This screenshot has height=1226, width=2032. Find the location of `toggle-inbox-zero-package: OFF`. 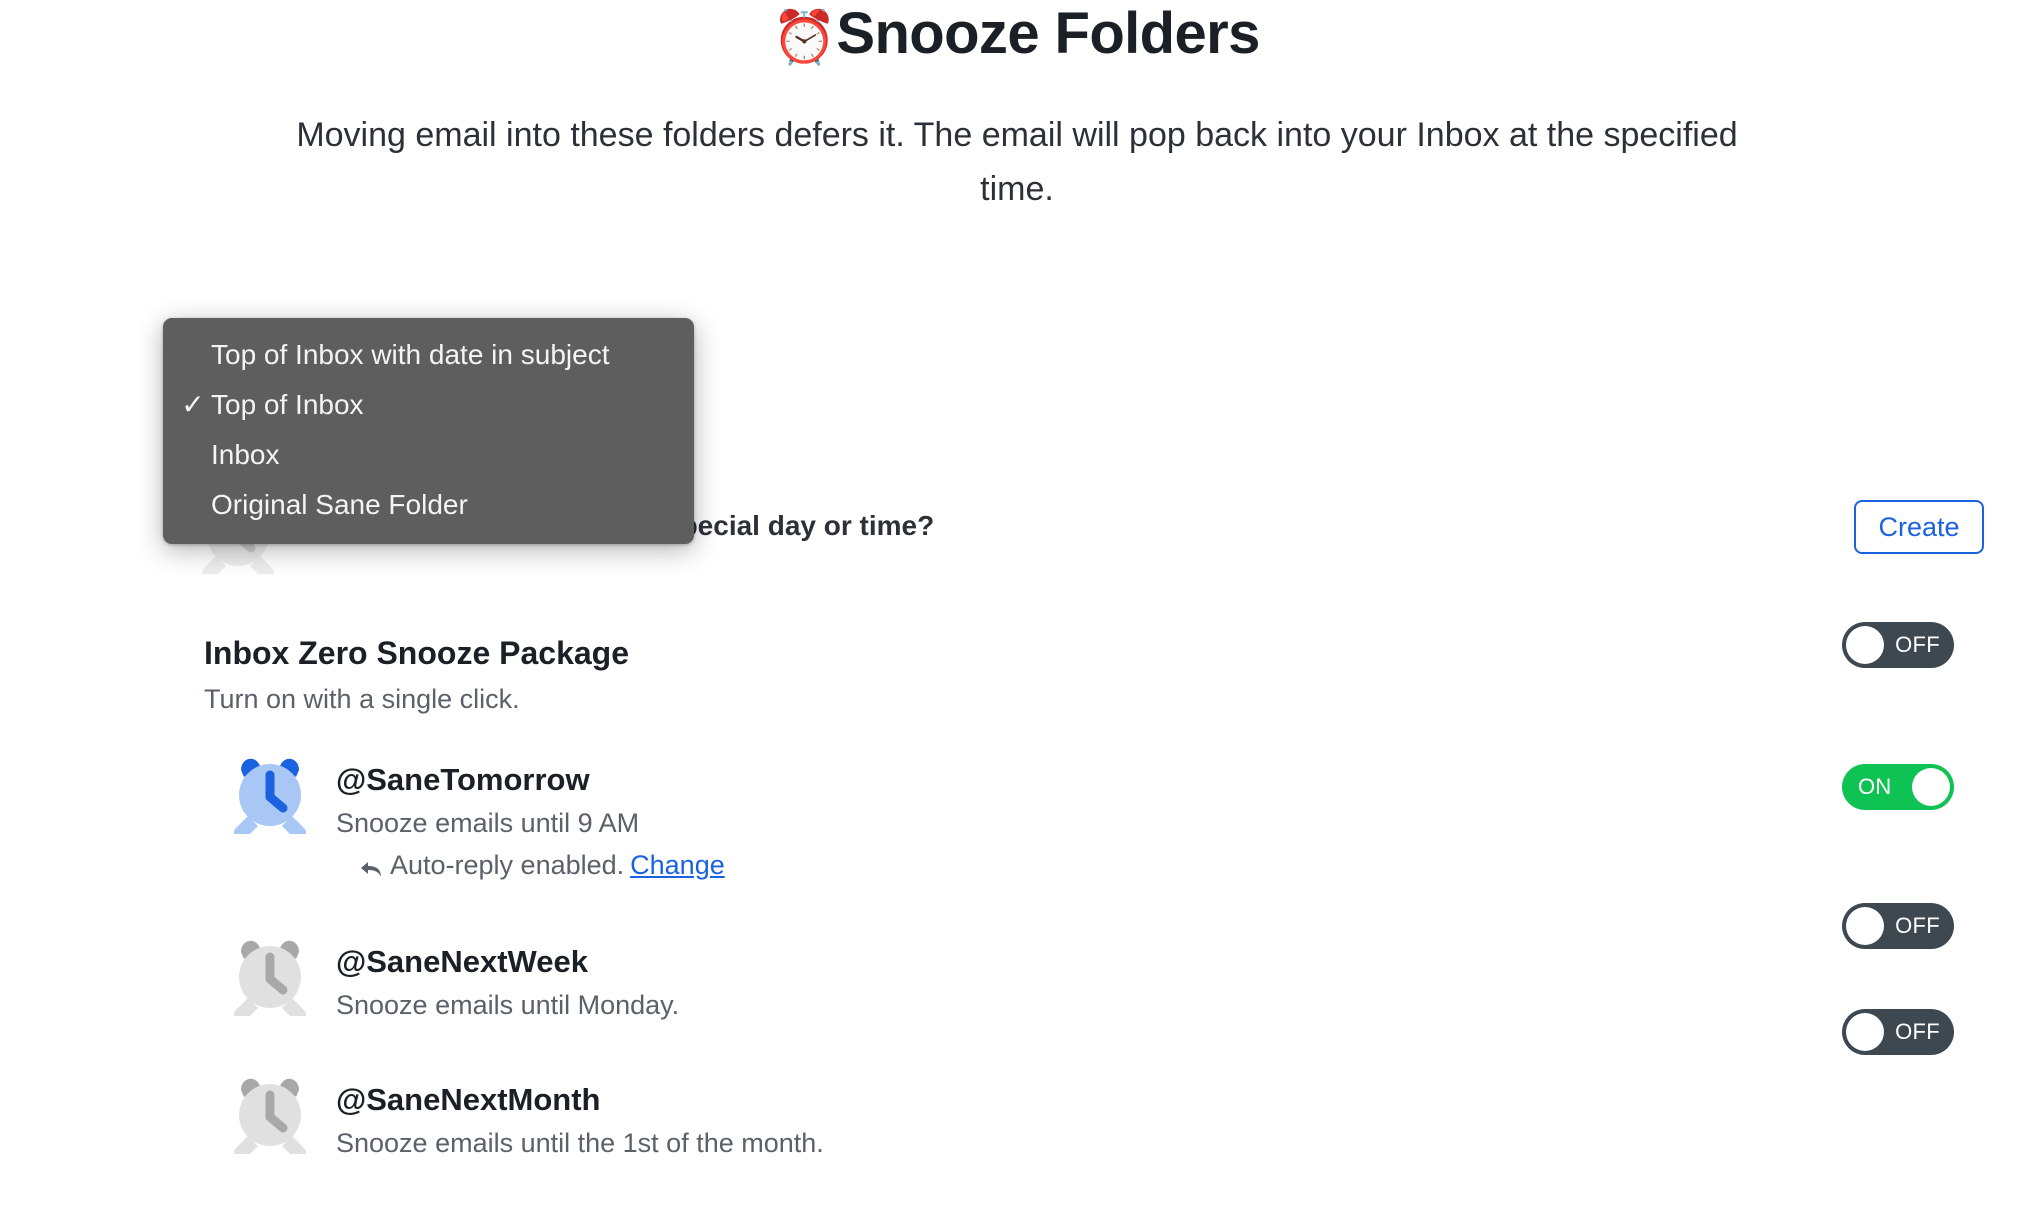

toggle-inbox-zero-package: OFF is located at coordinates (1898, 645).